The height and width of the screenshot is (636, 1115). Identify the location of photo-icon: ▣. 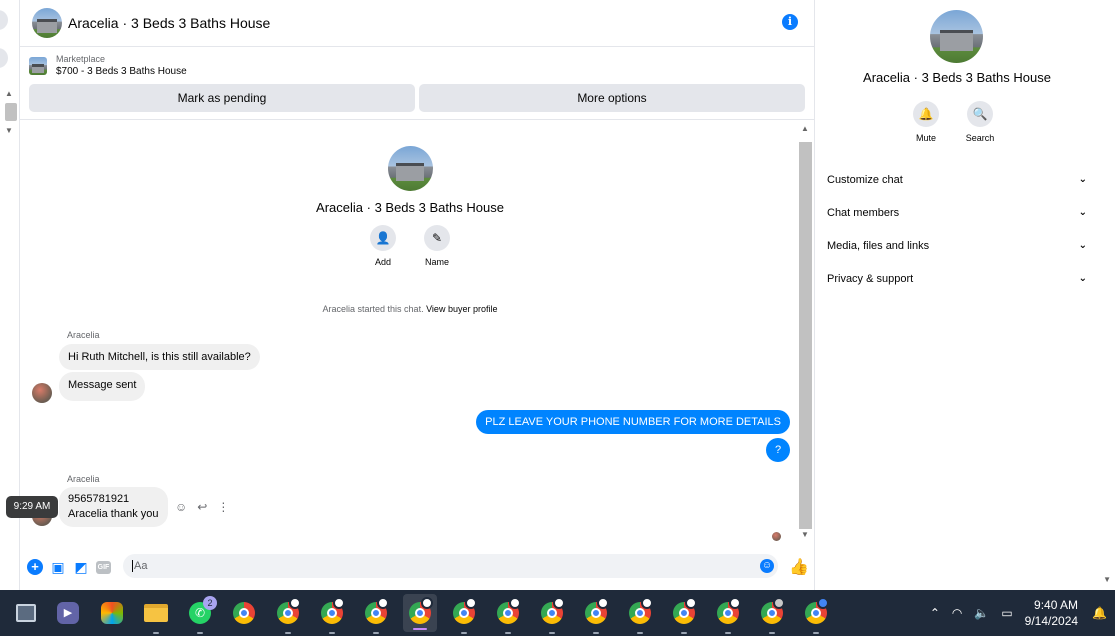
(58, 567).